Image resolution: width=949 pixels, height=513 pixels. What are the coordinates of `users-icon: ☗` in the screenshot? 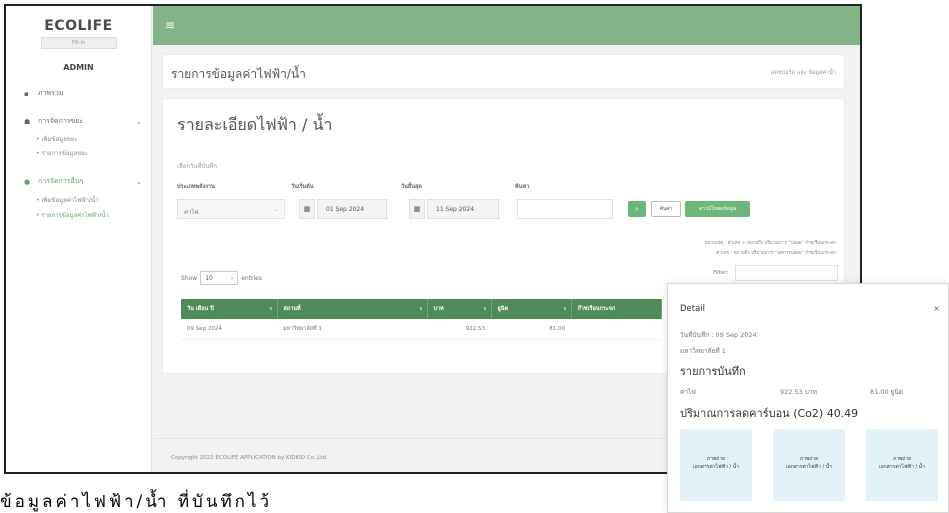 It's located at (27, 121).